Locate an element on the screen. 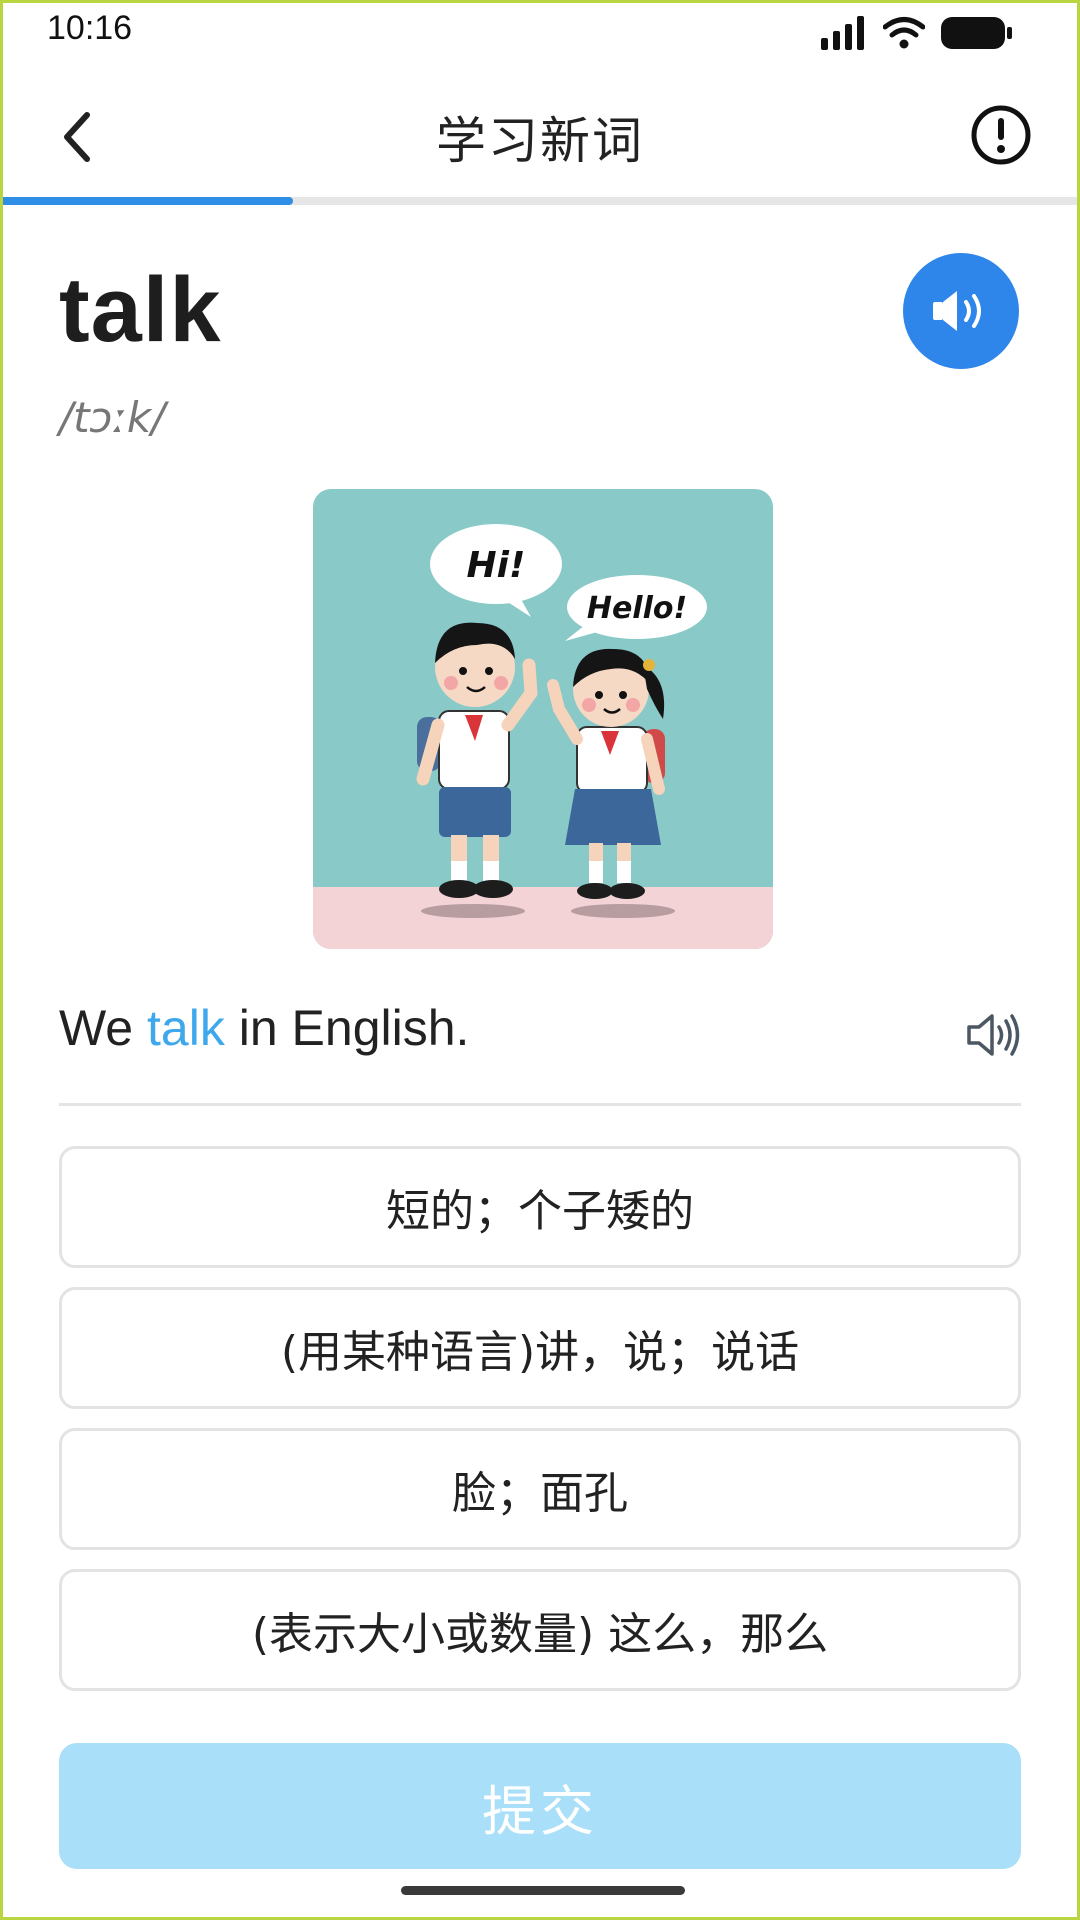 This screenshot has width=1080, height=1920. battery-icon is located at coordinates (976, 33).